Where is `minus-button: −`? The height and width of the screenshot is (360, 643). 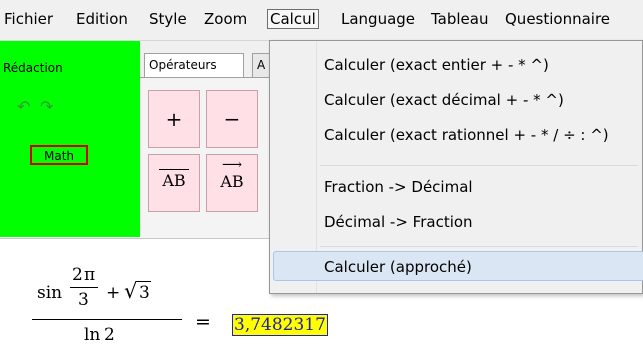
minus-button: − is located at coordinates (232, 119).